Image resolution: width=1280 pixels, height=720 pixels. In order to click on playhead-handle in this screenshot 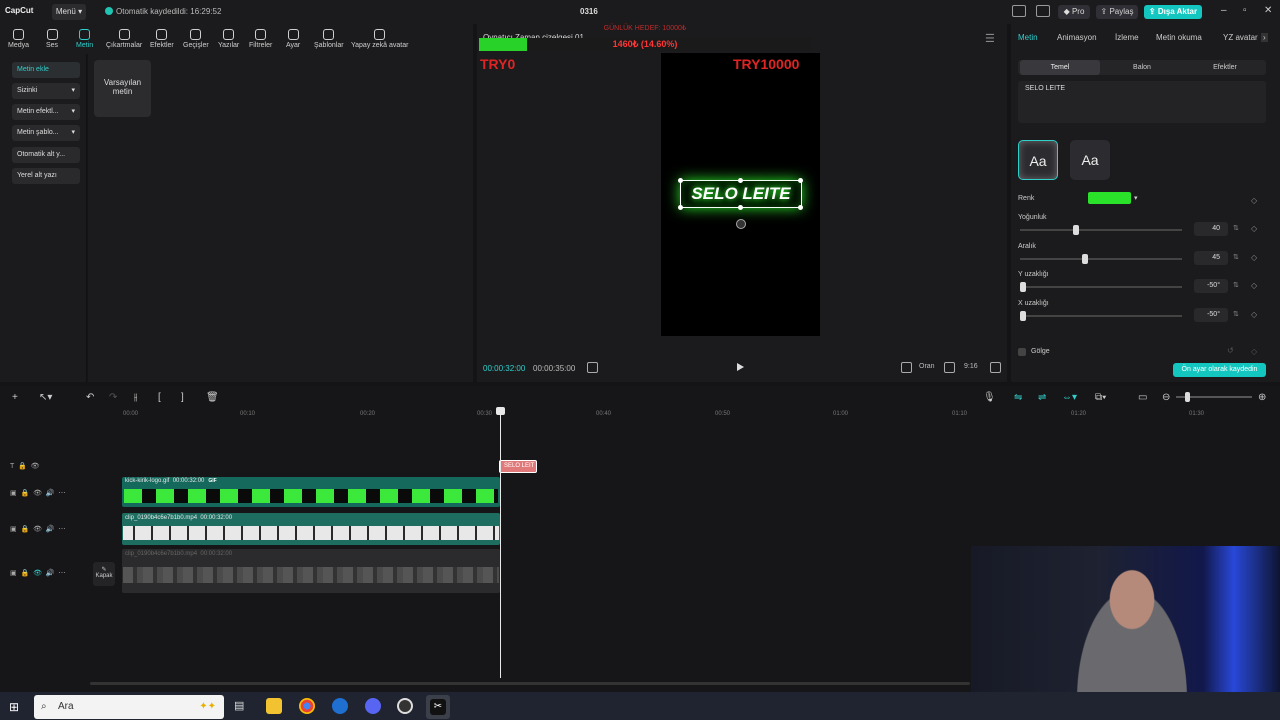, I will do `click(500, 411)`.